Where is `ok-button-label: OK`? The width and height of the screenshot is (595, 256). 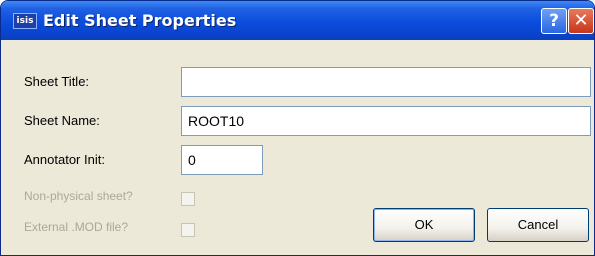
ok-button-label: OK is located at coordinates (424, 224).